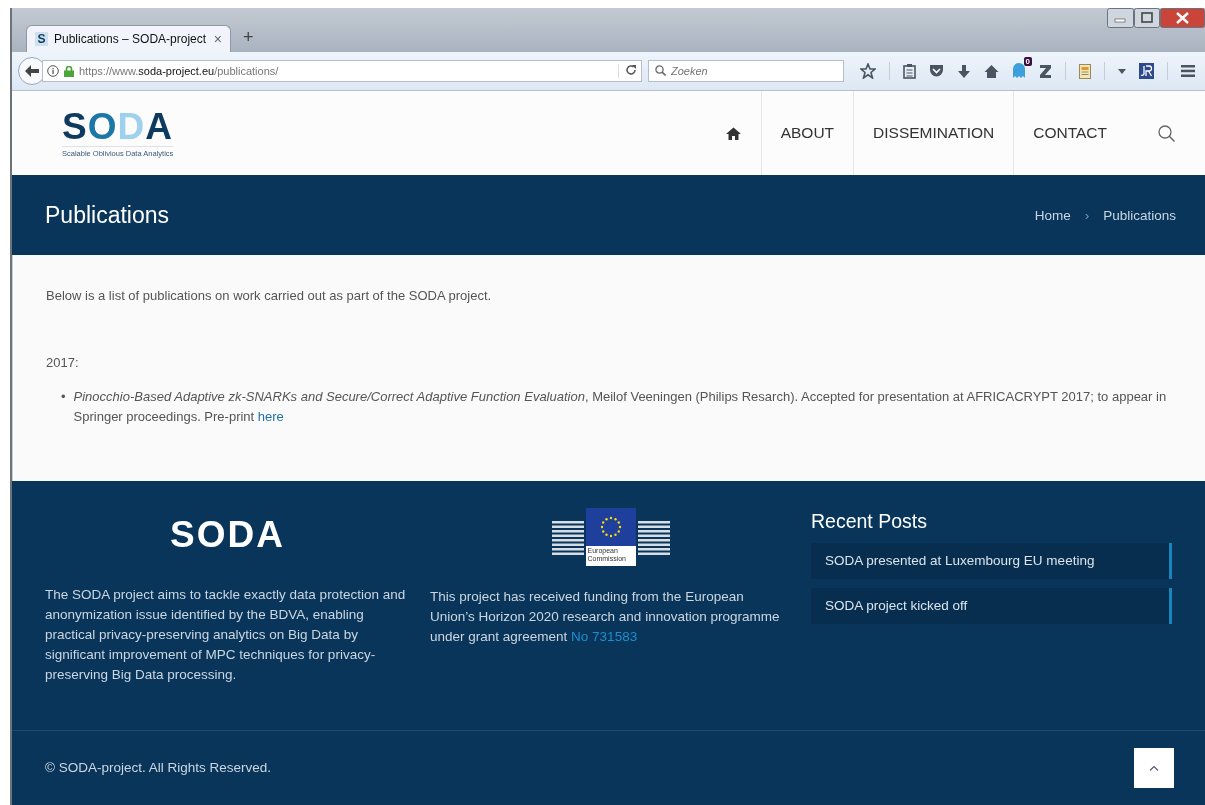 The image size is (1205, 805). I want to click on recent-post-link: SODA project kicked off, so click(991, 606).